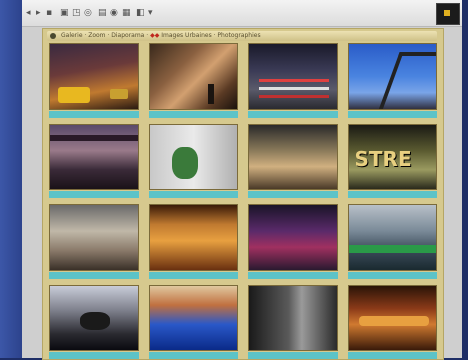 The height and width of the screenshot is (360, 468). I want to click on thumbnail-highway-traffic, so click(293, 80).